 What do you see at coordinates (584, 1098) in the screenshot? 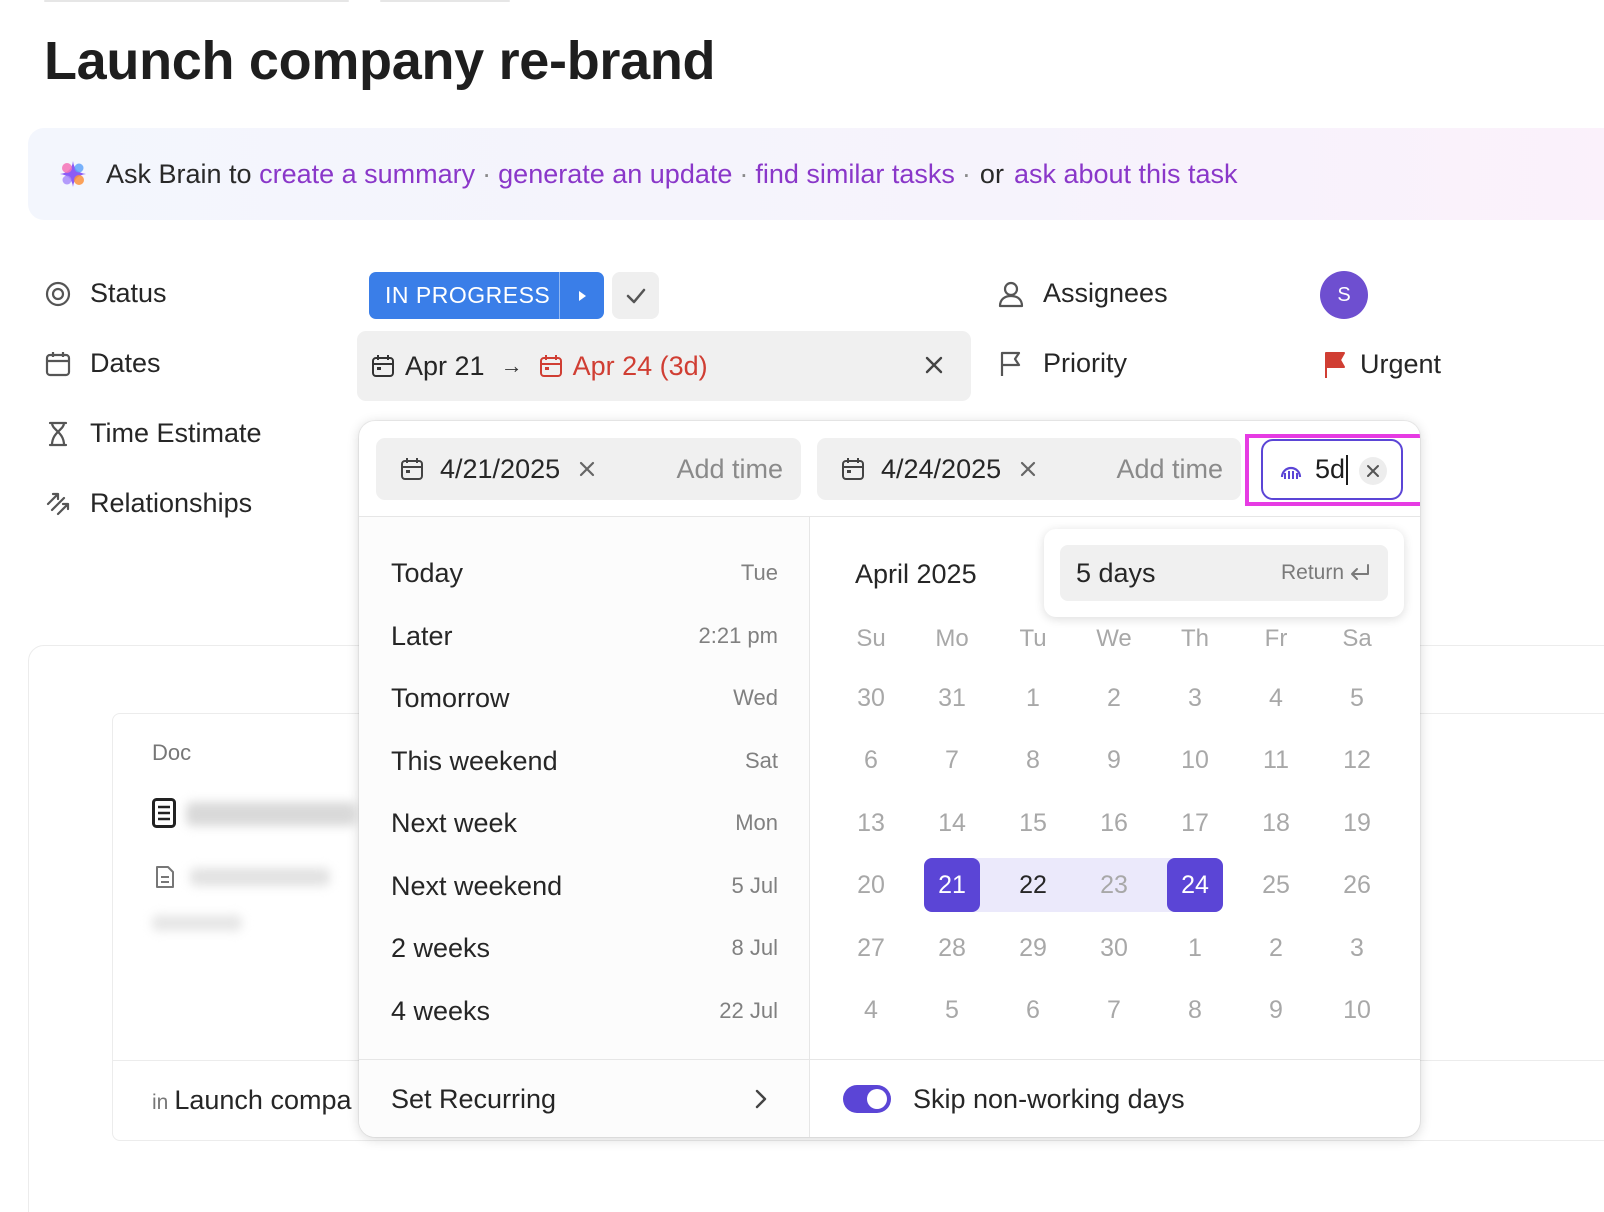
I see `set-recurring-button: Set Recurring` at bounding box center [584, 1098].